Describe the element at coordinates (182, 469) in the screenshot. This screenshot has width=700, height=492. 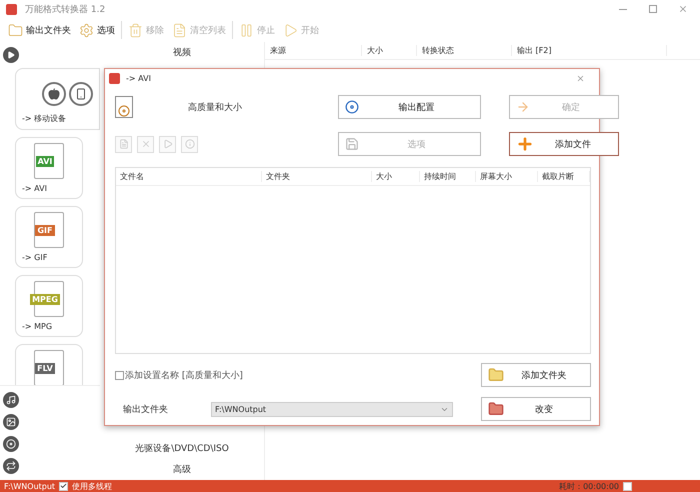
I see `category-item: 高级` at that location.